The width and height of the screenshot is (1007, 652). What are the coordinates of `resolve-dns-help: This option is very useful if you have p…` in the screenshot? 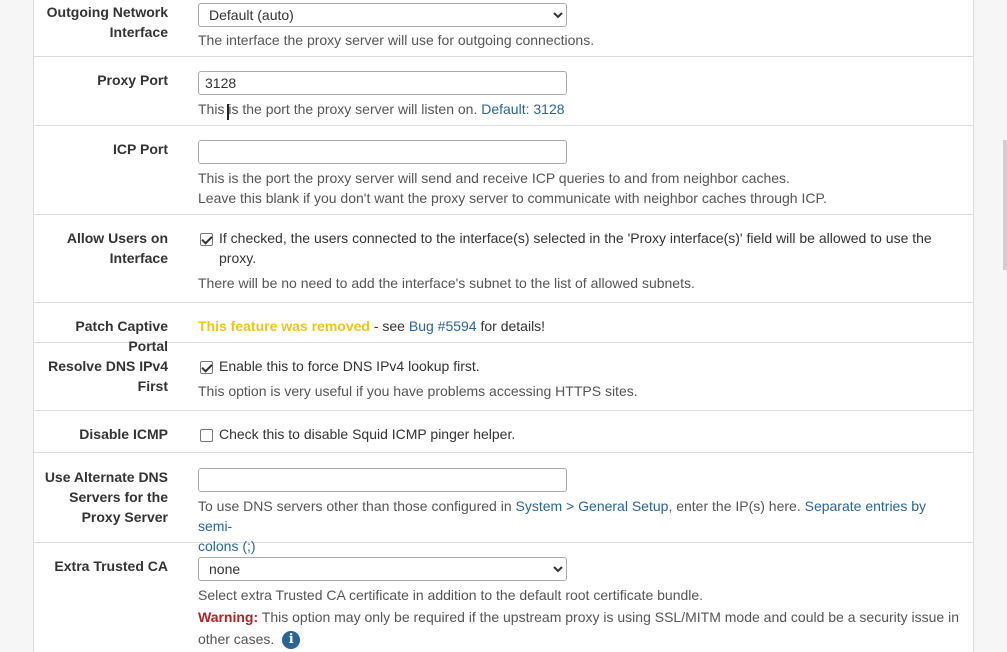 It's located at (418, 391).